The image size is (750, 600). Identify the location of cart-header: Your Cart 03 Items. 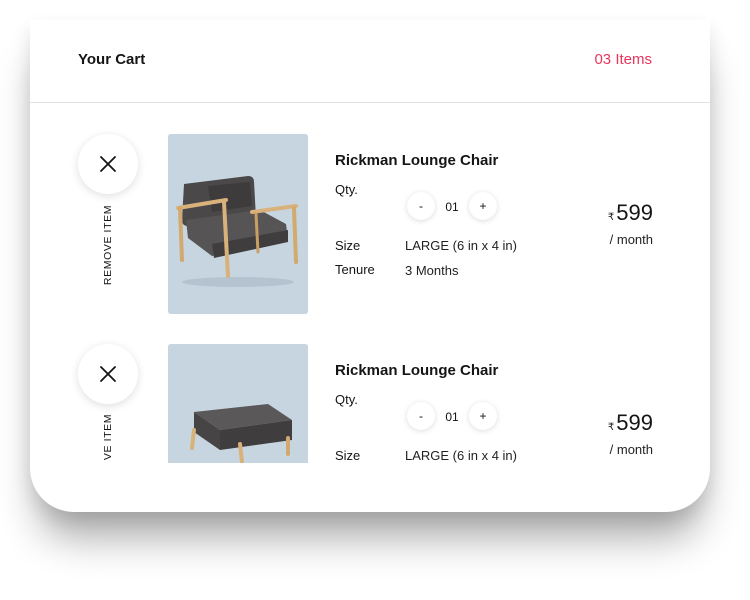
(370, 61).